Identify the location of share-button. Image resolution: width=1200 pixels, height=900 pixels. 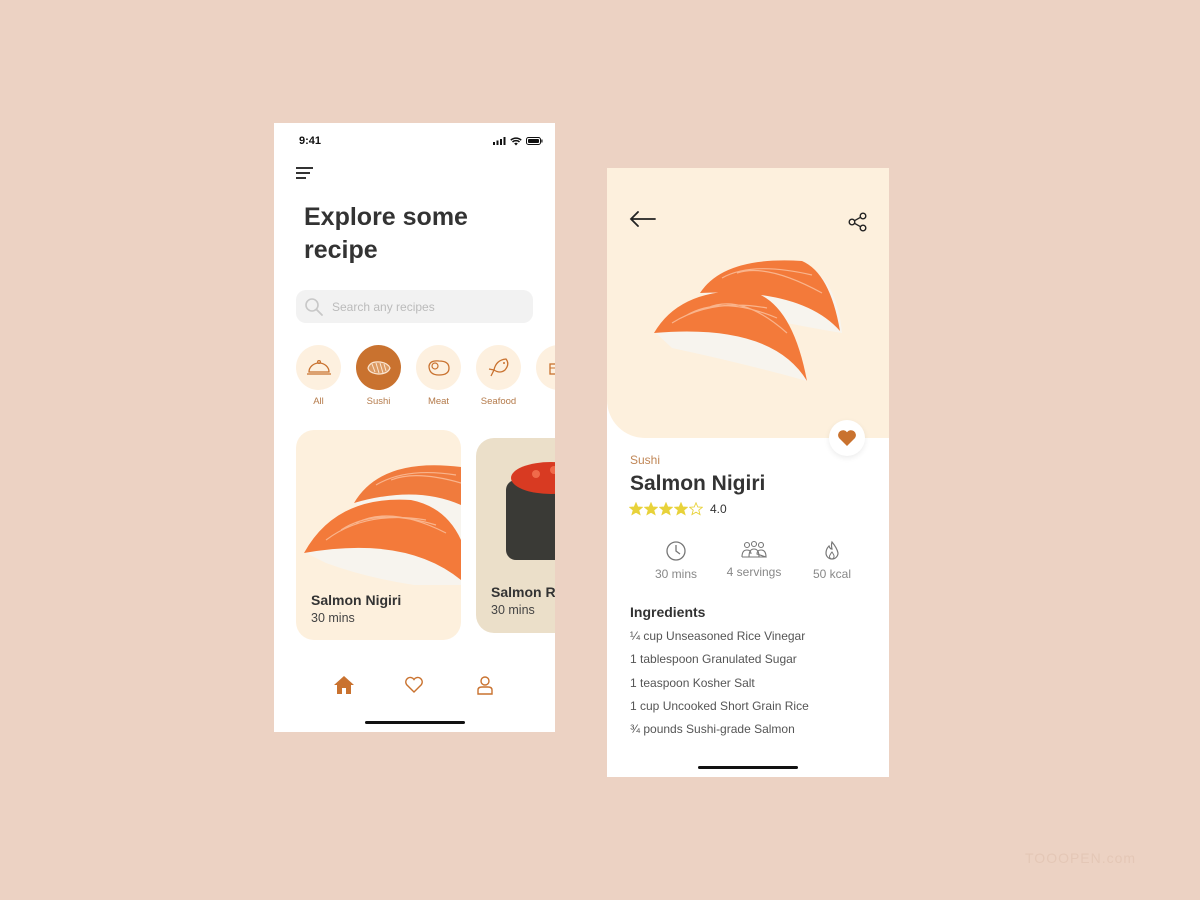
(858, 224).